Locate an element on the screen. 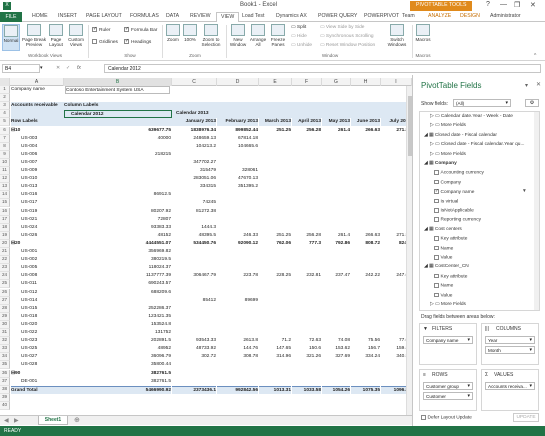 This screenshot has width=545, height=436. row-item-customer: Customer is located at coordinates (448, 396).